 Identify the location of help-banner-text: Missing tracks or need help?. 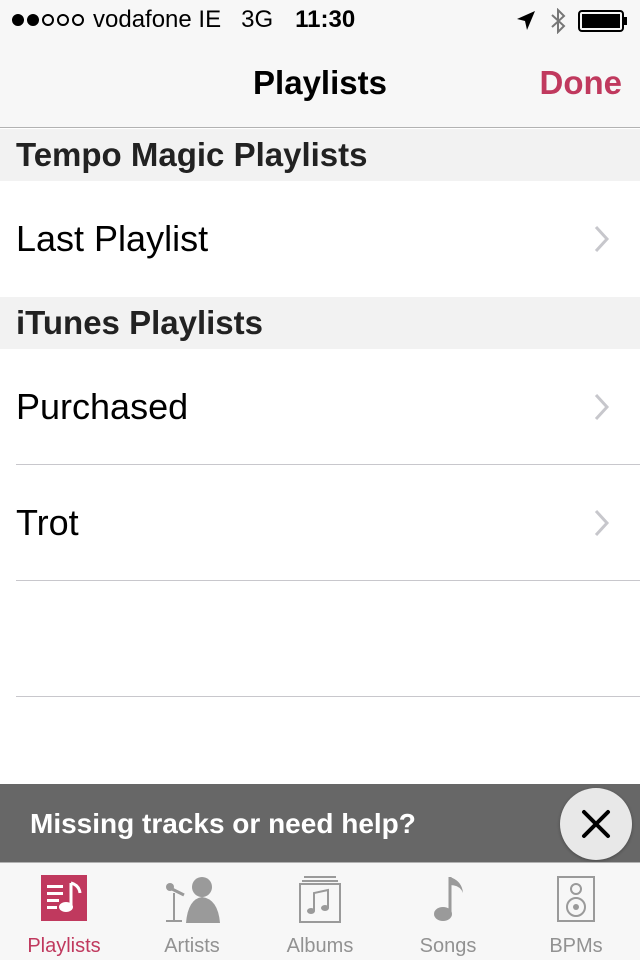
(223, 823).